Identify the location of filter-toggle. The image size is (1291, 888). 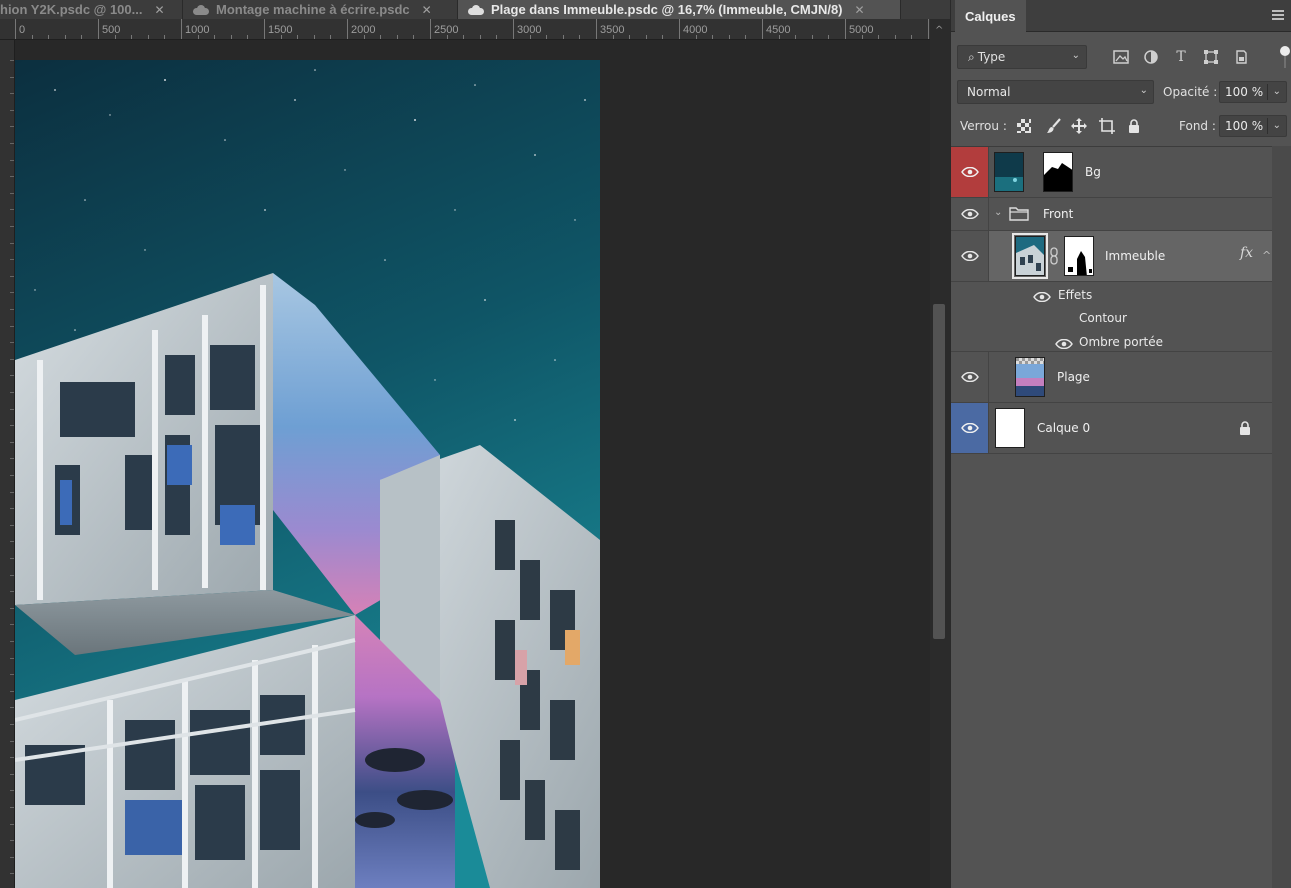
(1284, 57).